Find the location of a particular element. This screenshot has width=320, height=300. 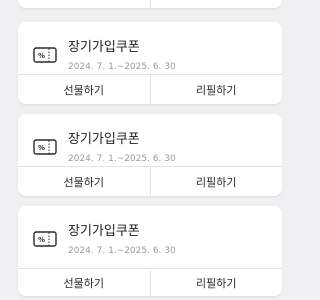

refill-button-partial is located at coordinates (216, 4).